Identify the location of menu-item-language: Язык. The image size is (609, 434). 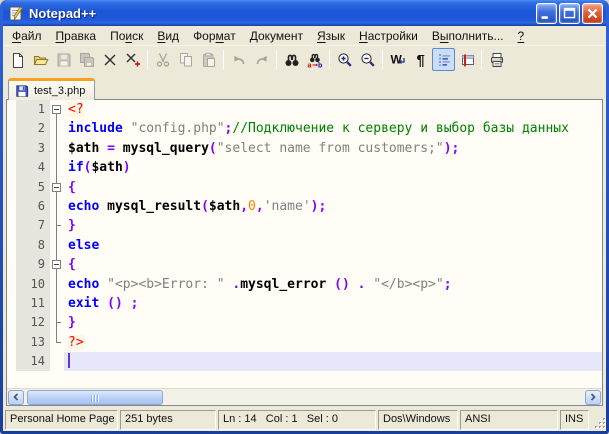
(331, 36).